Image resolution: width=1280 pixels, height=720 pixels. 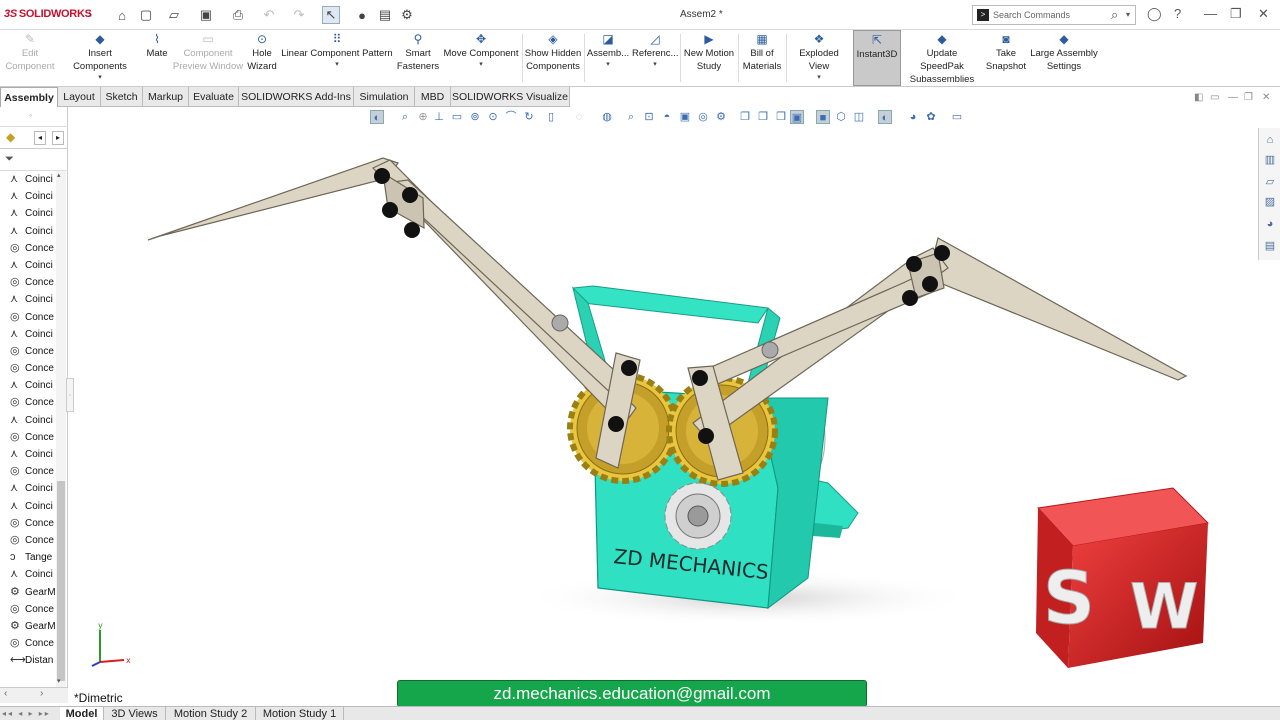 I want to click on reference-geometry-button: ◿ Referenc... ▾, so click(x=655, y=58).